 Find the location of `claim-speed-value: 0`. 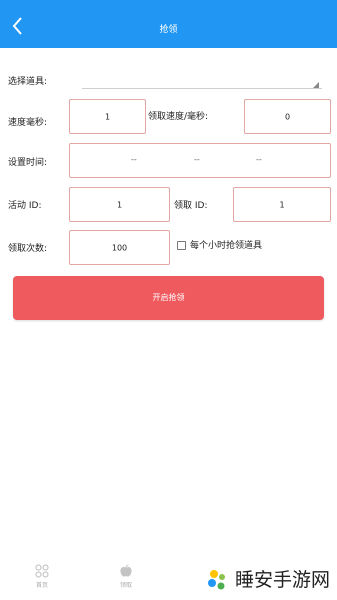

claim-speed-value: 0 is located at coordinates (287, 116).